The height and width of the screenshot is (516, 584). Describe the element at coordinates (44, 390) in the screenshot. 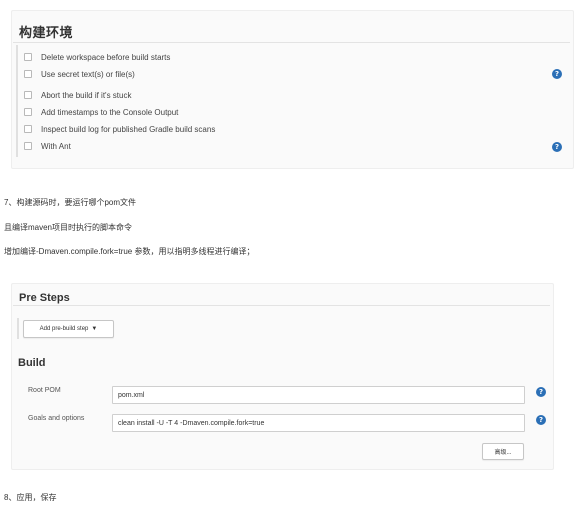

I see `root-pom-label: Root POM` at that location.